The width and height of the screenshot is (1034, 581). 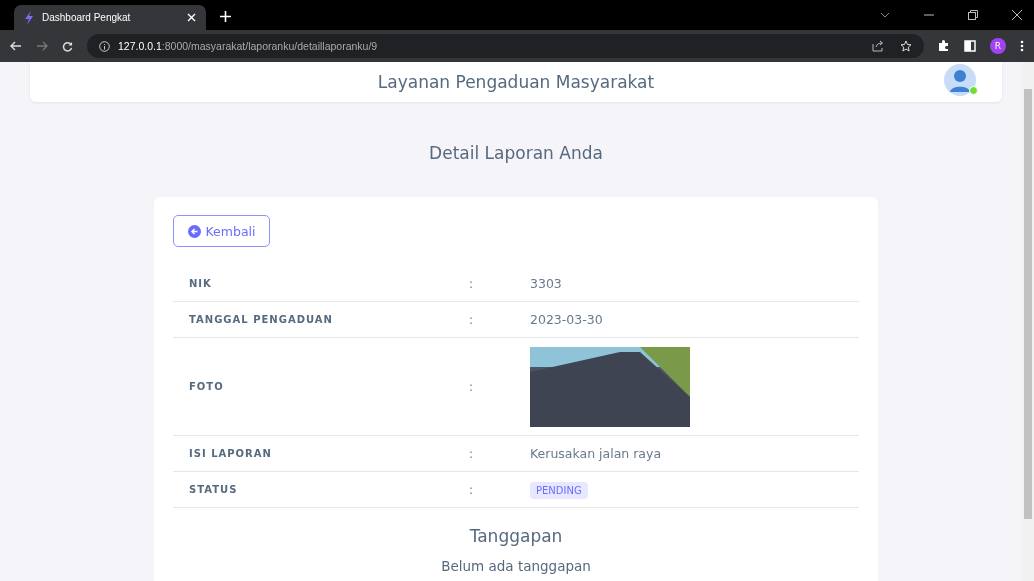 I want to click on plus-icon, so click(x=225, y=16).